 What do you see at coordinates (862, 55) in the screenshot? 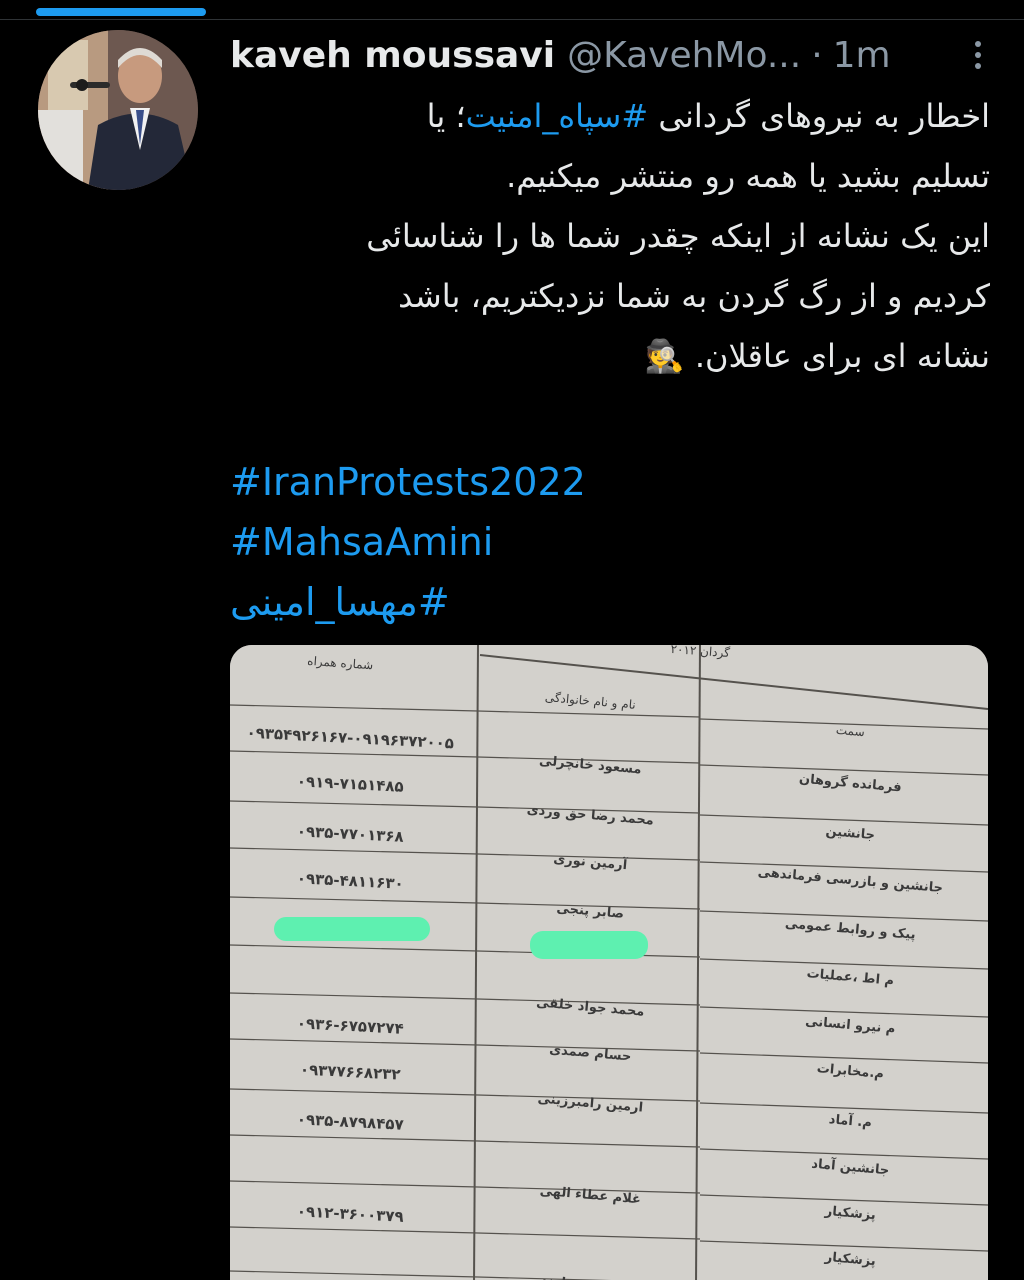
I see `tweet-timestamp: 1m` at bounding box center [862, 55].